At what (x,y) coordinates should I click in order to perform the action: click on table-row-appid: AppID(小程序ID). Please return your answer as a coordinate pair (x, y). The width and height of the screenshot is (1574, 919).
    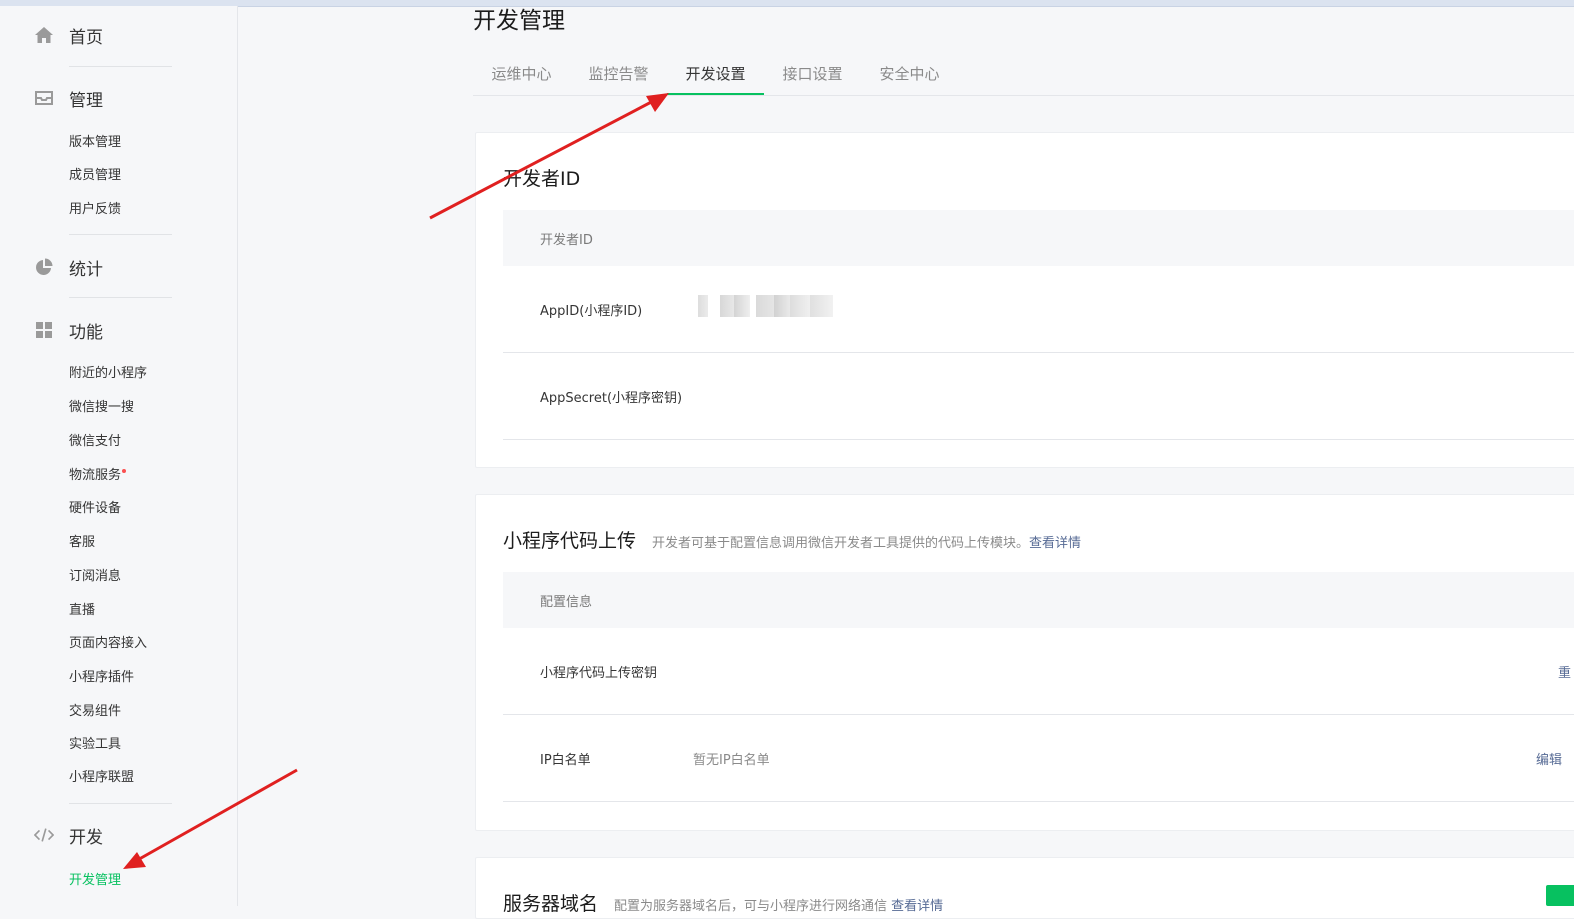
    Looking at the image, I should click on (1038, 309).